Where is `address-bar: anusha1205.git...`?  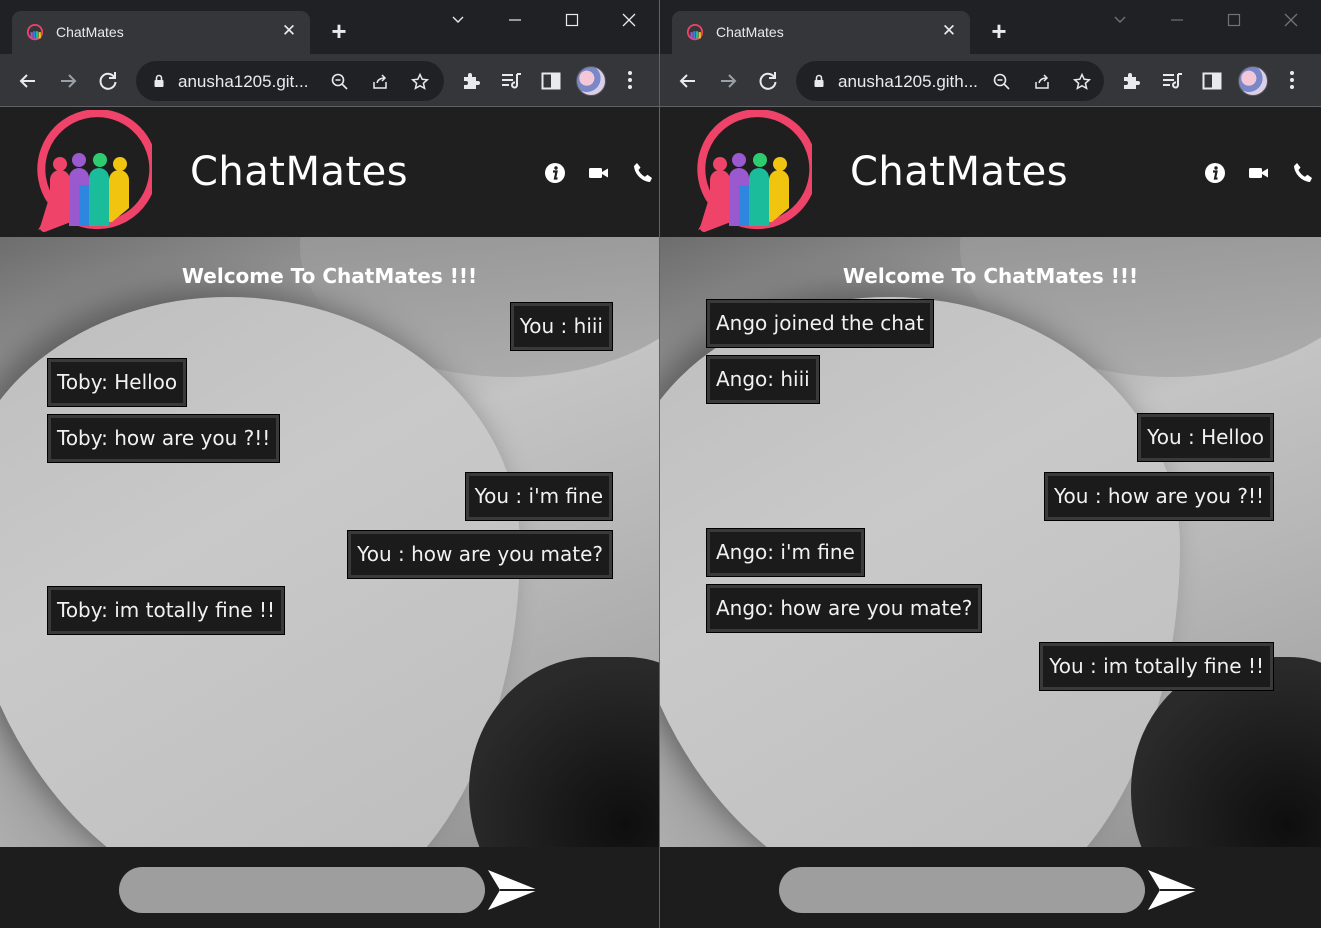
address-bar: anusha1205.git... is located at coordinates (290, 81).